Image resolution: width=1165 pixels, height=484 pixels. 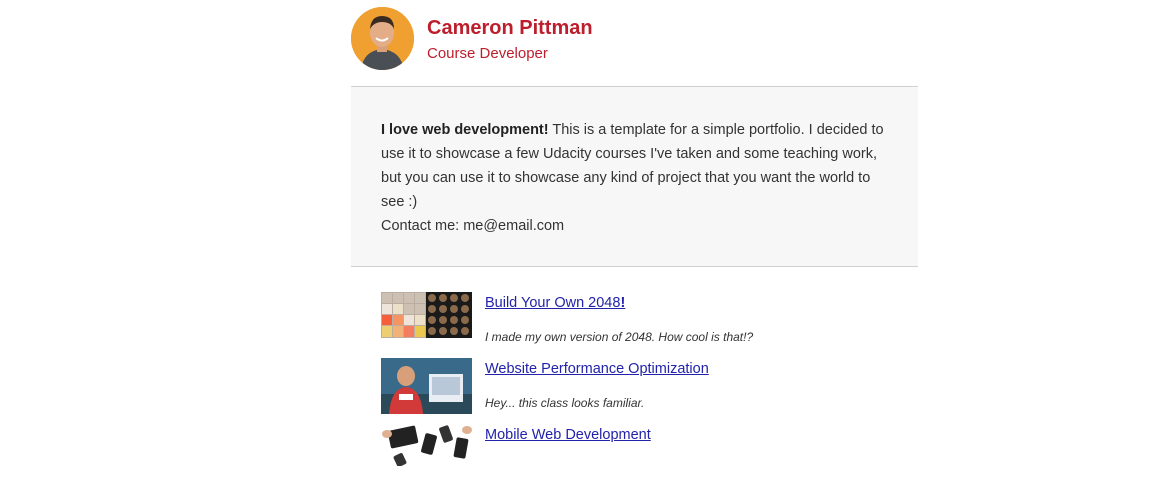 What do you see at coordinates (473, 226) in the screenshot?
I see `contact-line: Contact me: me@email.com` at bounding box center [473, 226].